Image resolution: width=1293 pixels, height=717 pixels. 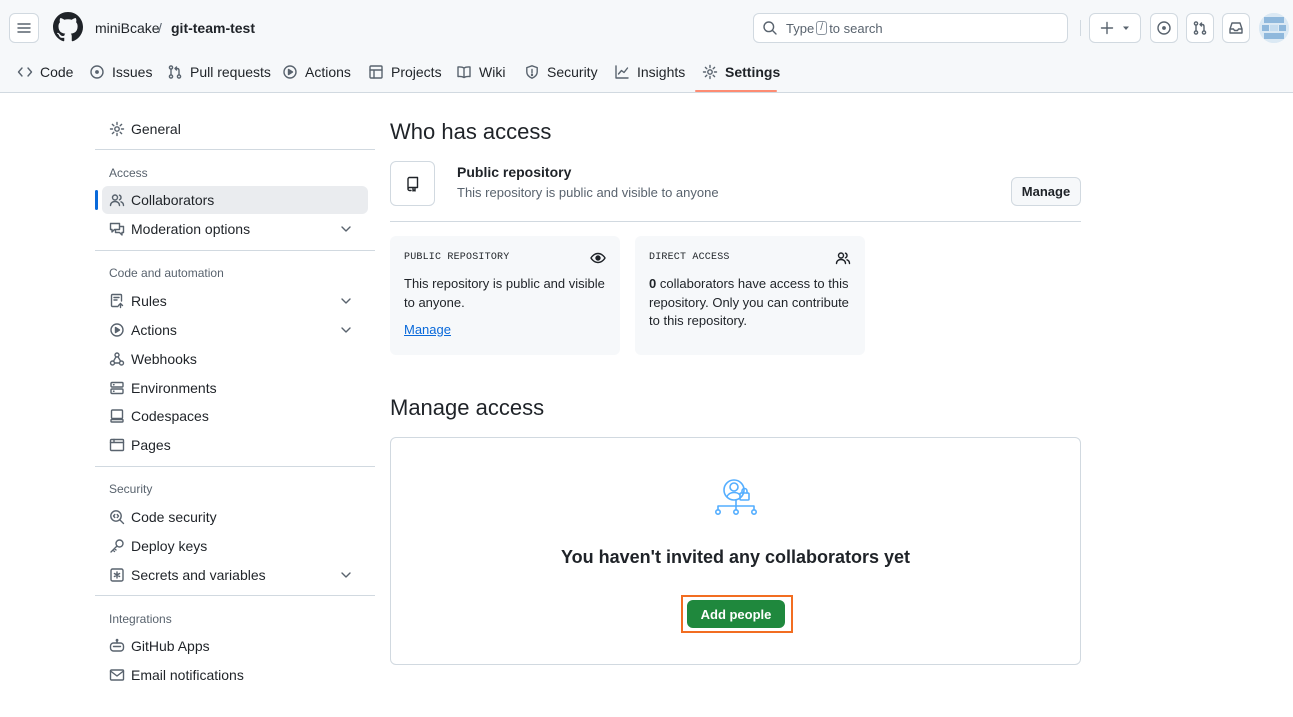 I want to click on tab-insights: Insights, so click(x=649, y=72).